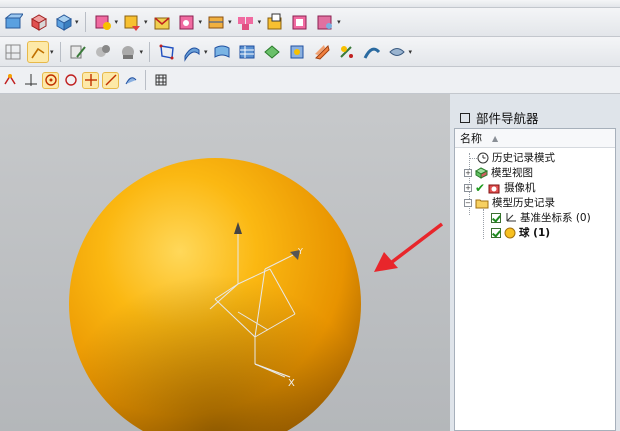 Image resolution: width=620 pixels, height=431 pixels. I want to click on box-icon, so click(13, 22).